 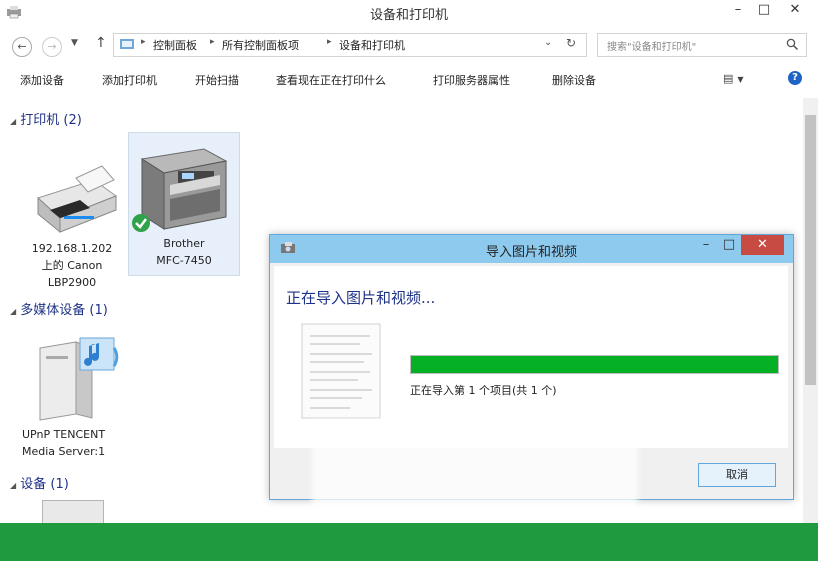 What do you see at coordinates (810, 250) in the screenshot?
I see `scrollbar-thumb` at bounding box center [810, 250].